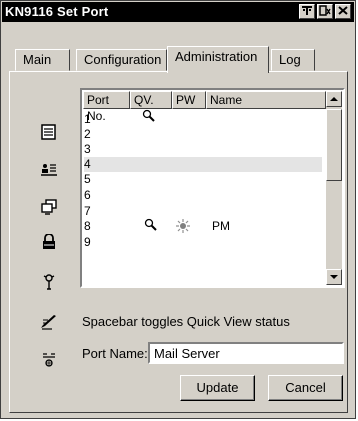 The width and height of the screenshot is (358, 421). Describe the element at coordinates (87, 179) in the screenshot. I see `port-number: 5` at that location.